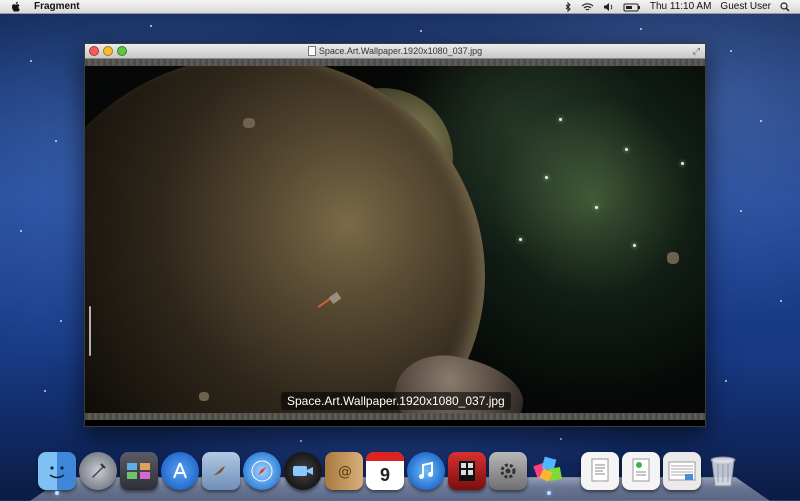 This screenshot has height=501, width=800. I want to click on downloads-icon, so click(641, 471).